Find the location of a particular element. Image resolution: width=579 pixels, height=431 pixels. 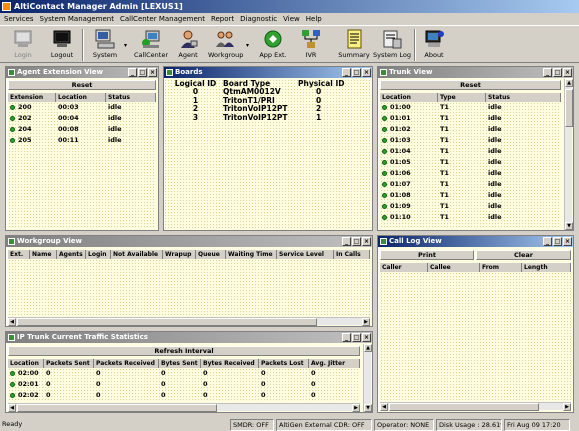

column-header-from: From is located at coordinates (501, 267).